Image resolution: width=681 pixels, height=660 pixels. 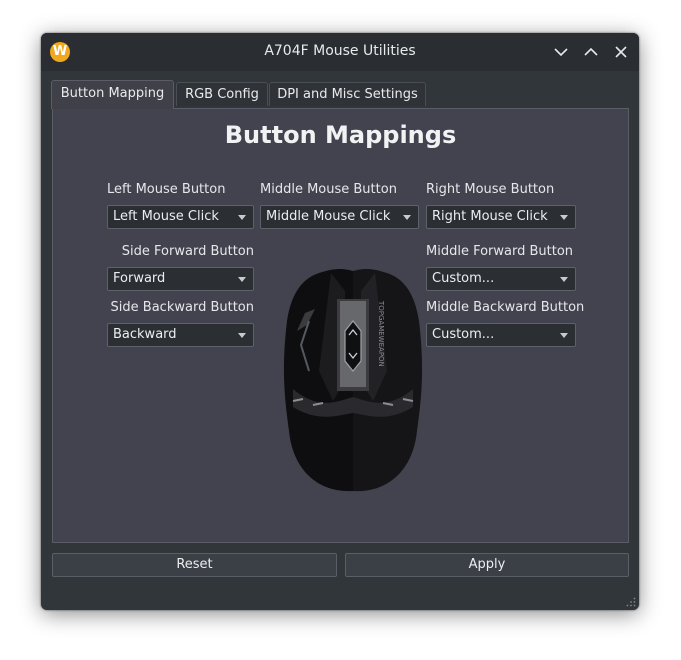 I want to click on maximize-button, so click(x=591, y=52).